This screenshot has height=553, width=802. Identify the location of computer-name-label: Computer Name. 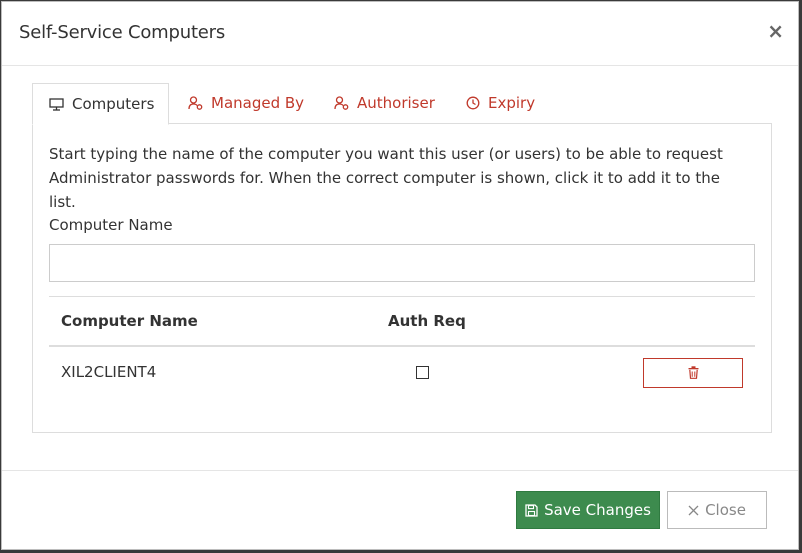
(111, 225).